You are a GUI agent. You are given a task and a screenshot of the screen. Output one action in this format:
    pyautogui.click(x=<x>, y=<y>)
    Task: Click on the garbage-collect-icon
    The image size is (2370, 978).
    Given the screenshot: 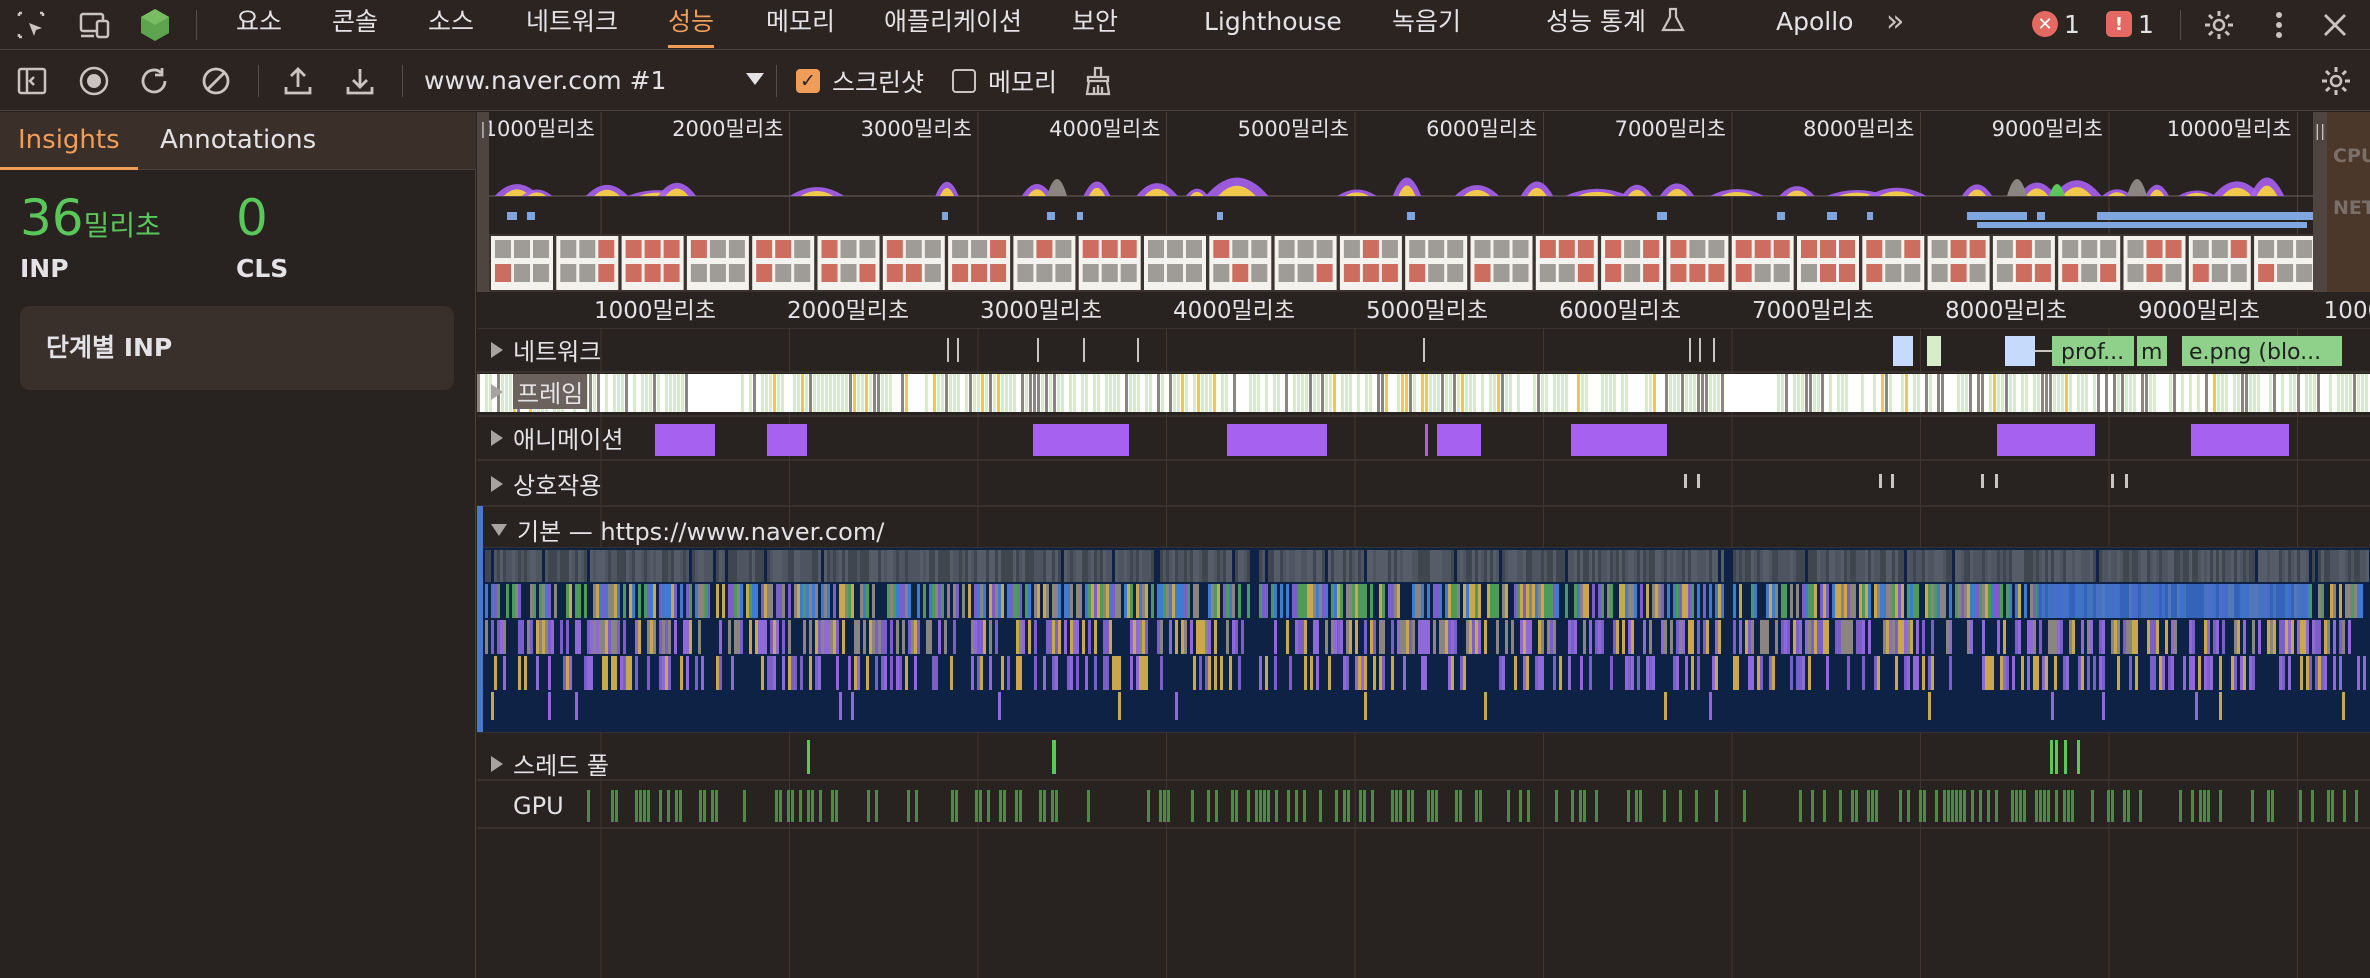 What is the action you would take?
    pyautogui.click(x=1098, y=81)
    